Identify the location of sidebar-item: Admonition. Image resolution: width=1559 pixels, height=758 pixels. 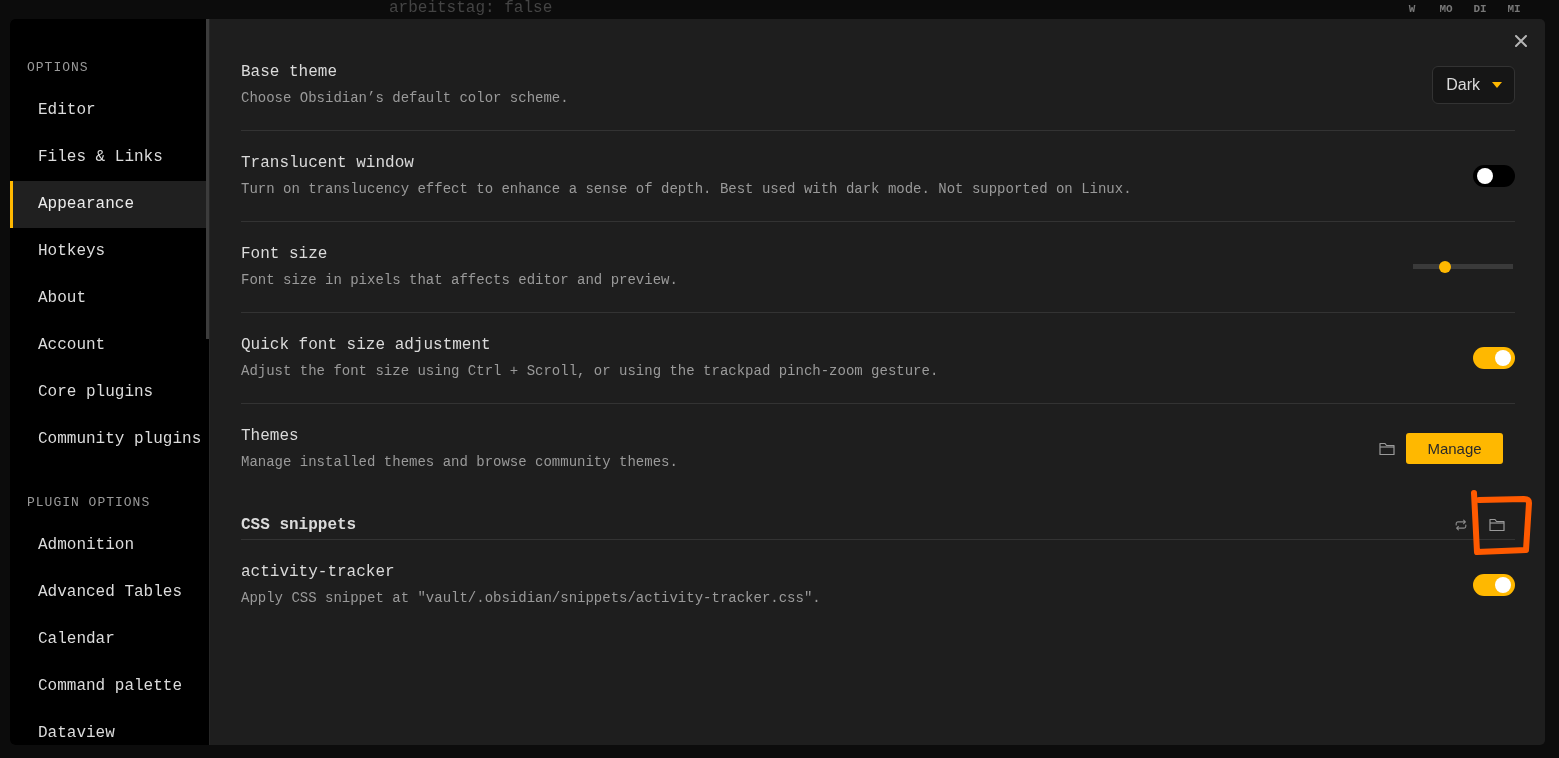
(109, 545).